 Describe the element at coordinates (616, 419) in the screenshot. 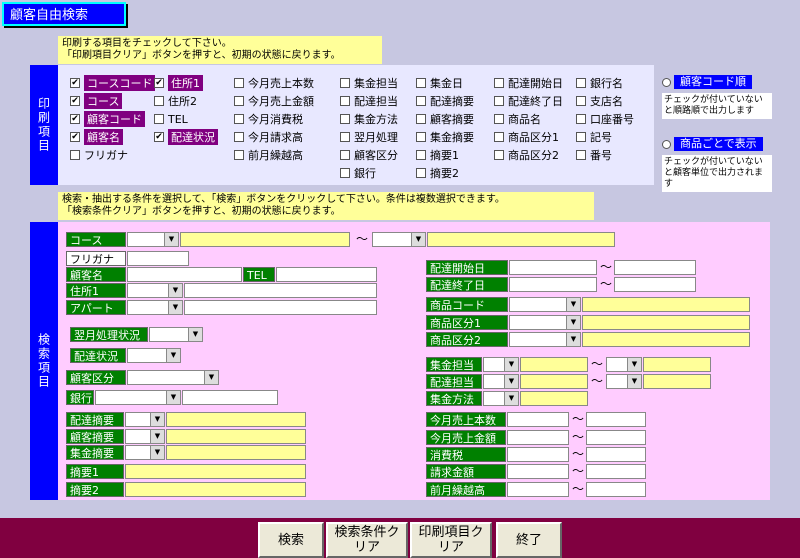

I see `monthly-units-to` at that location.